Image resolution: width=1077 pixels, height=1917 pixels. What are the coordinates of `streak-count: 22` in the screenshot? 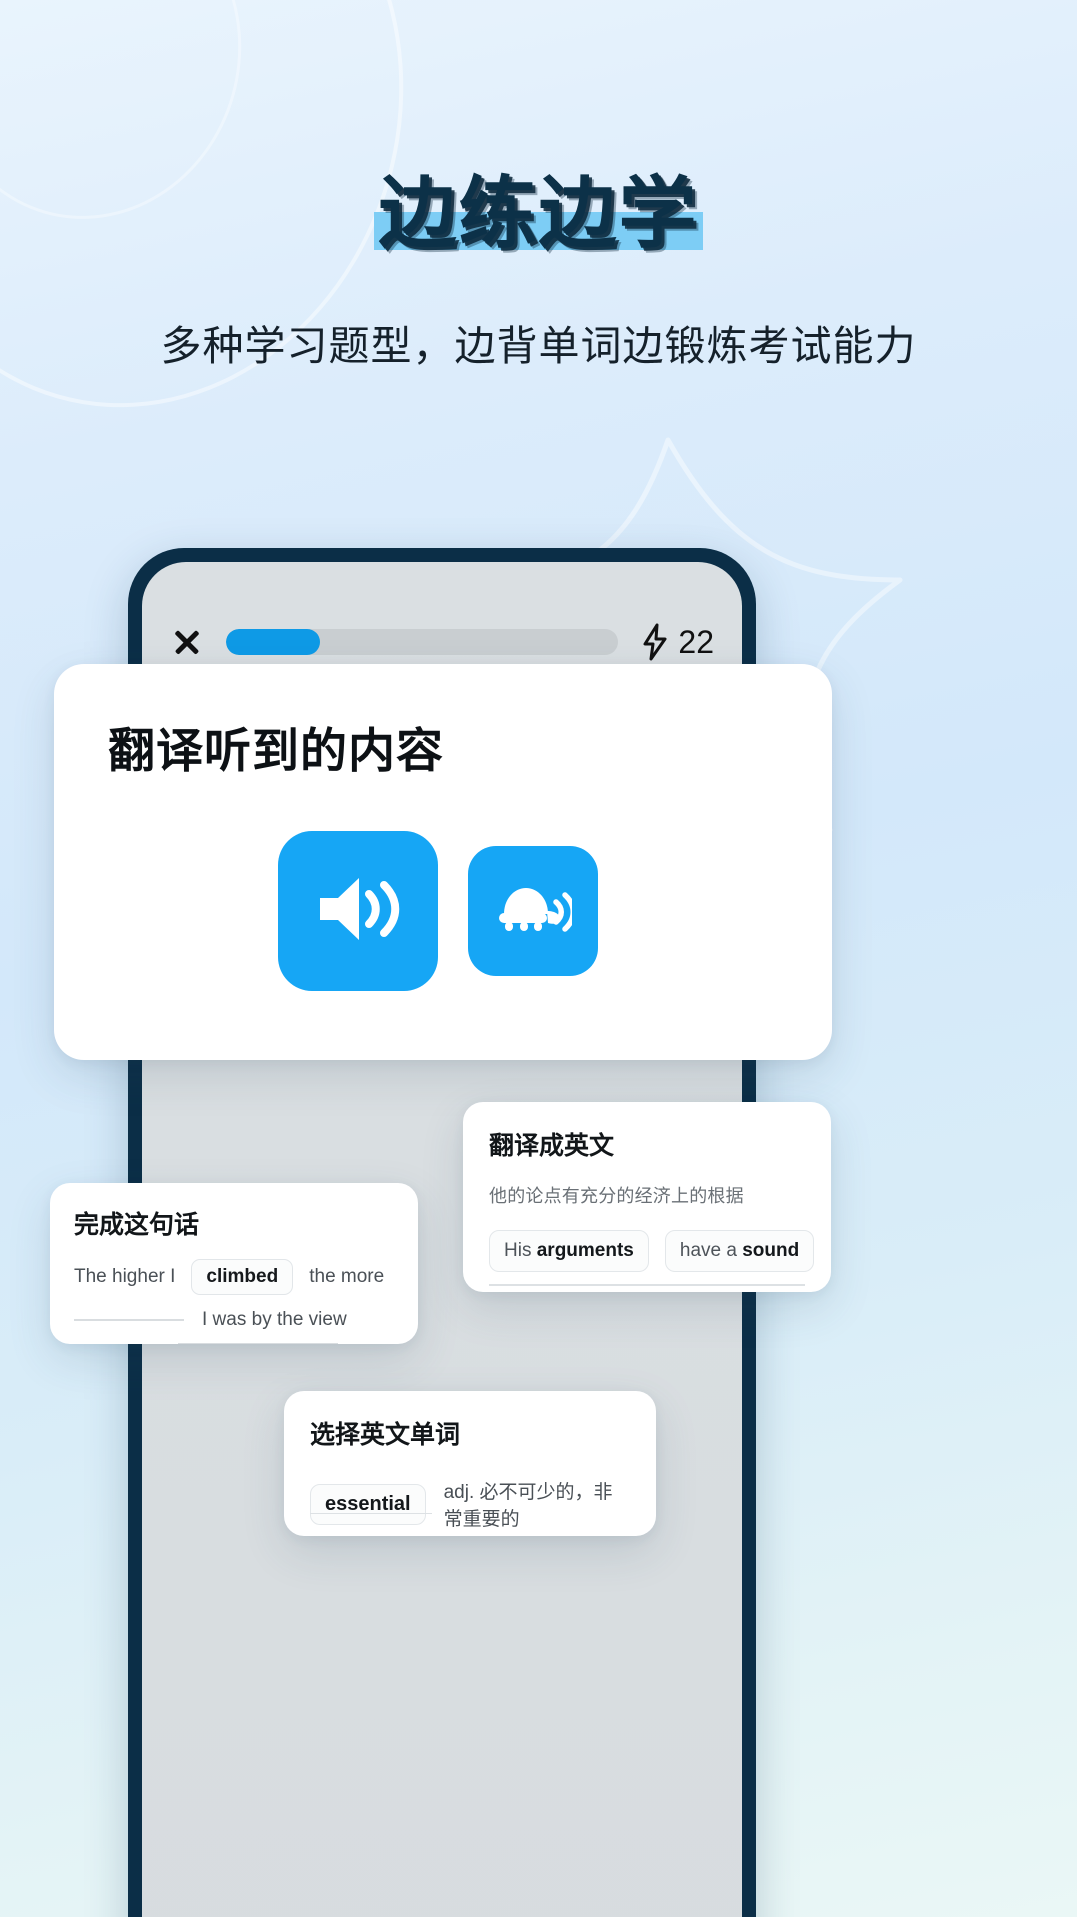 It's located at (696, 641).